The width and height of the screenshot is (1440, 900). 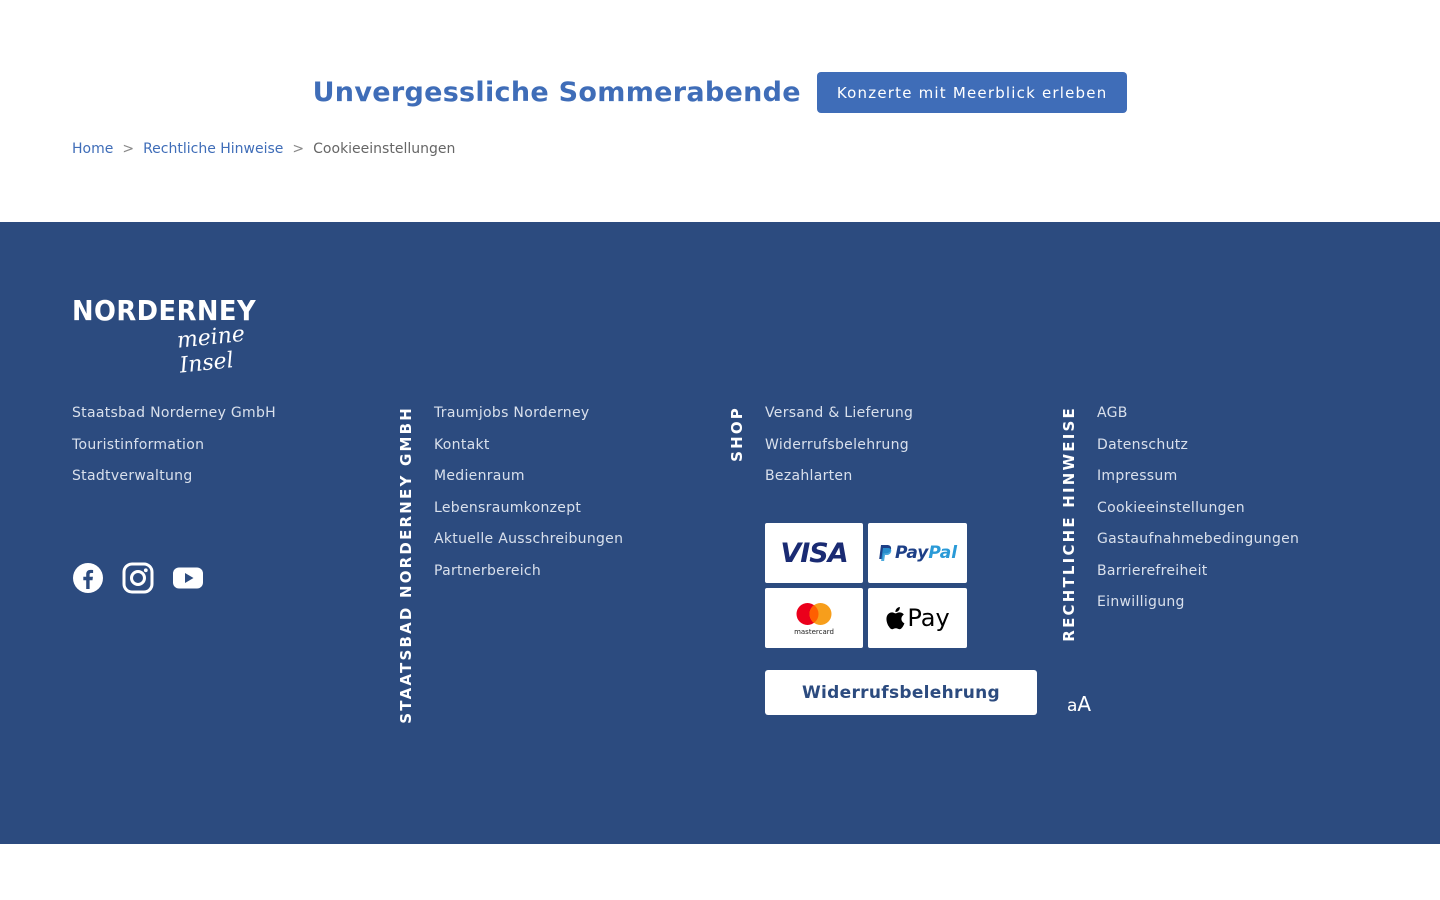 I want to click on font-size-toggle: aA, so click(x=1079, y=704).